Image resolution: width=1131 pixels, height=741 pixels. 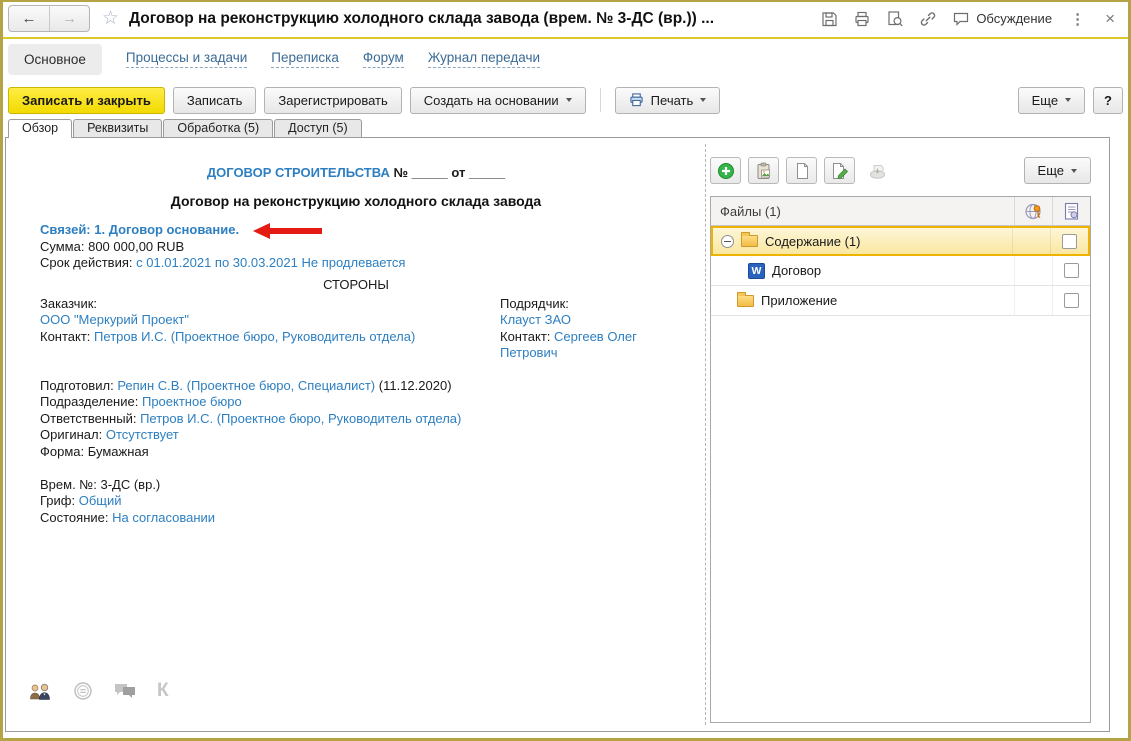 I want to click on amount-value: 800 000,00 RUB, so click(x=136, y=246).